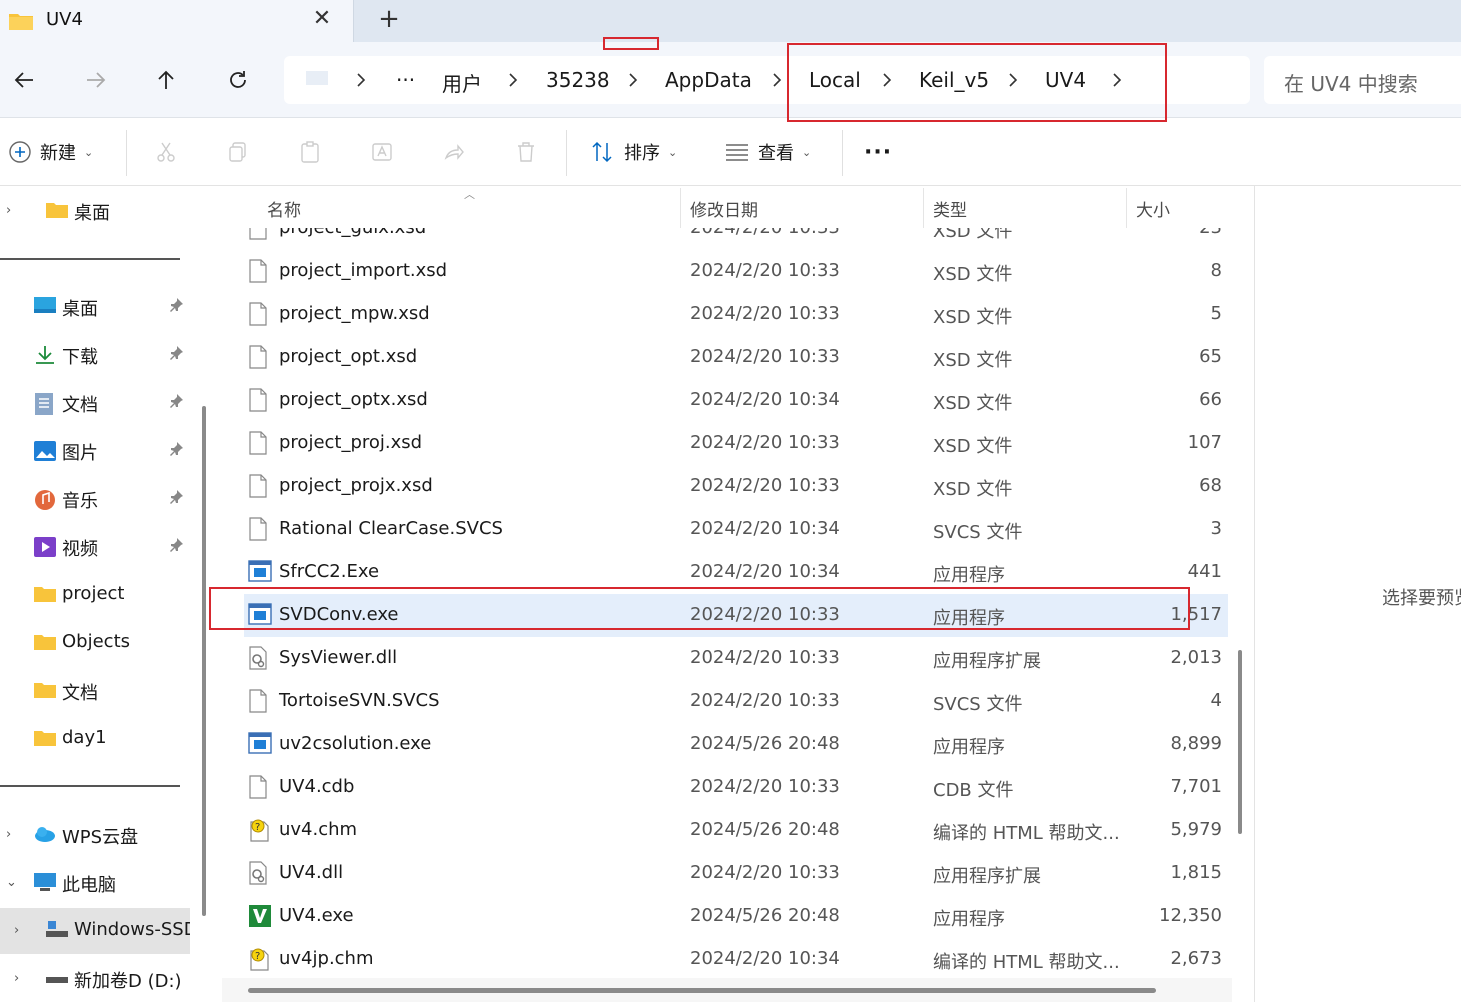  I want to click on sidebar-item-音乐: 音乐, so click(95, 499).